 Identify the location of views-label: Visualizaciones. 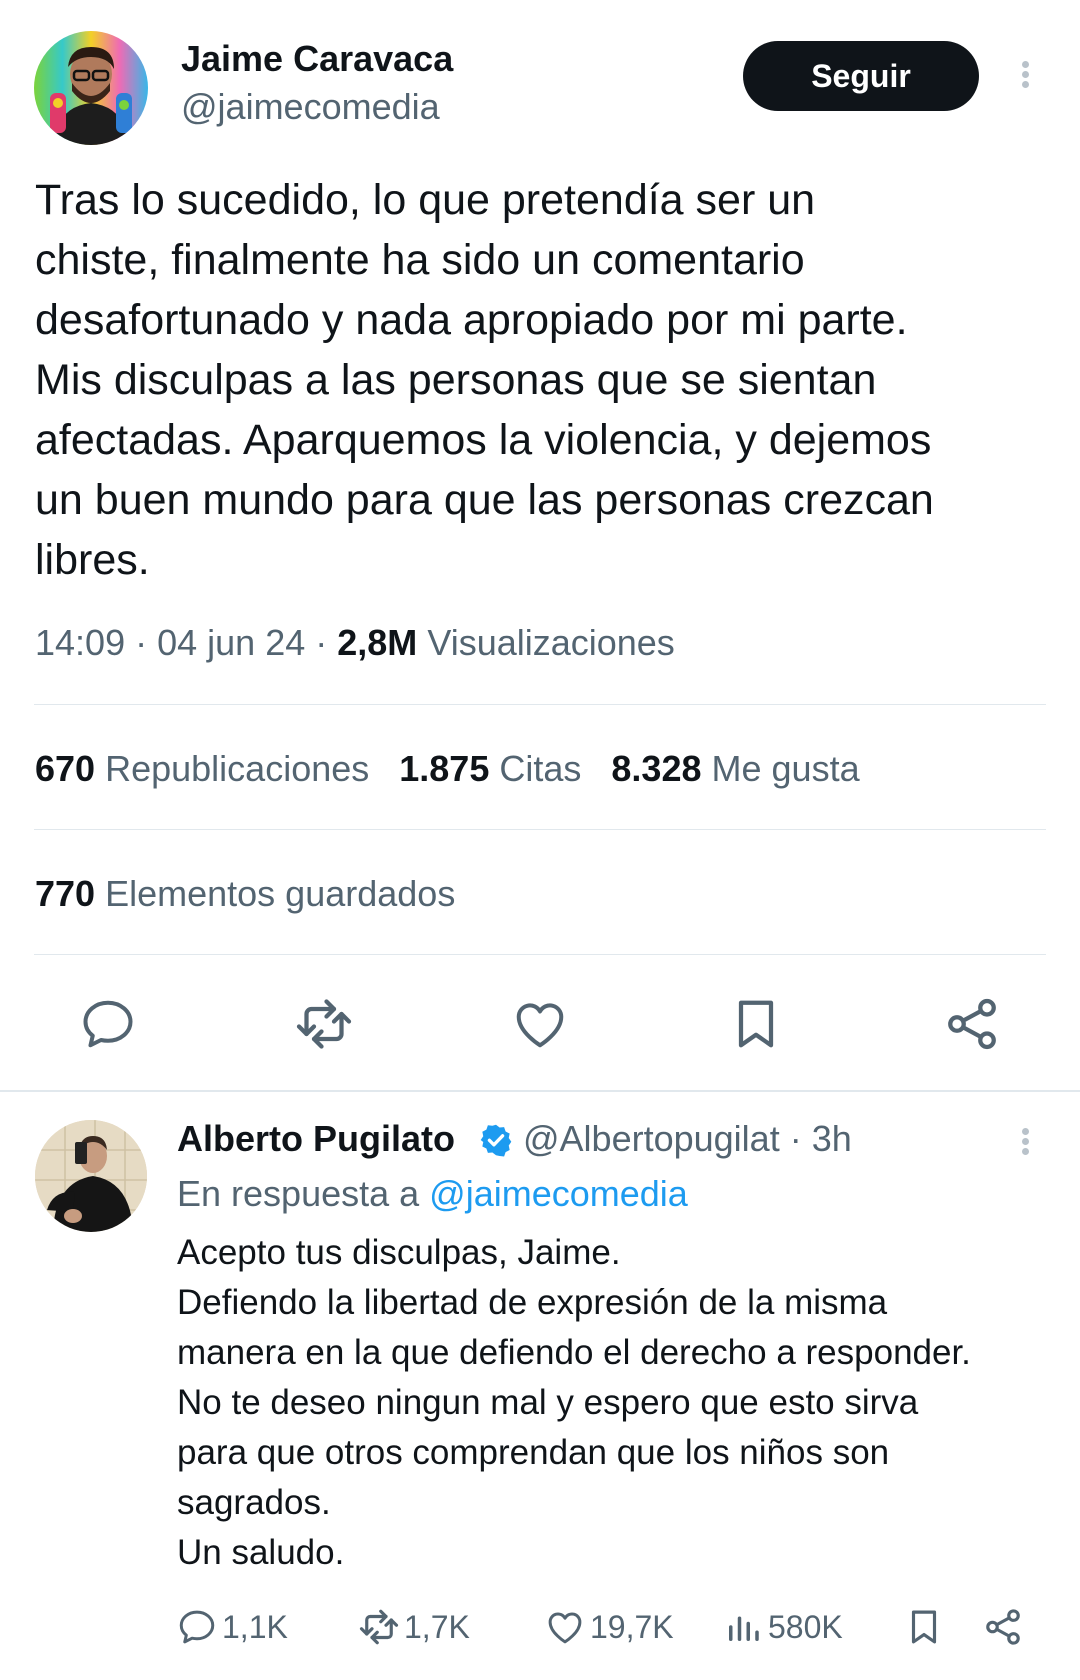
(551, 642).